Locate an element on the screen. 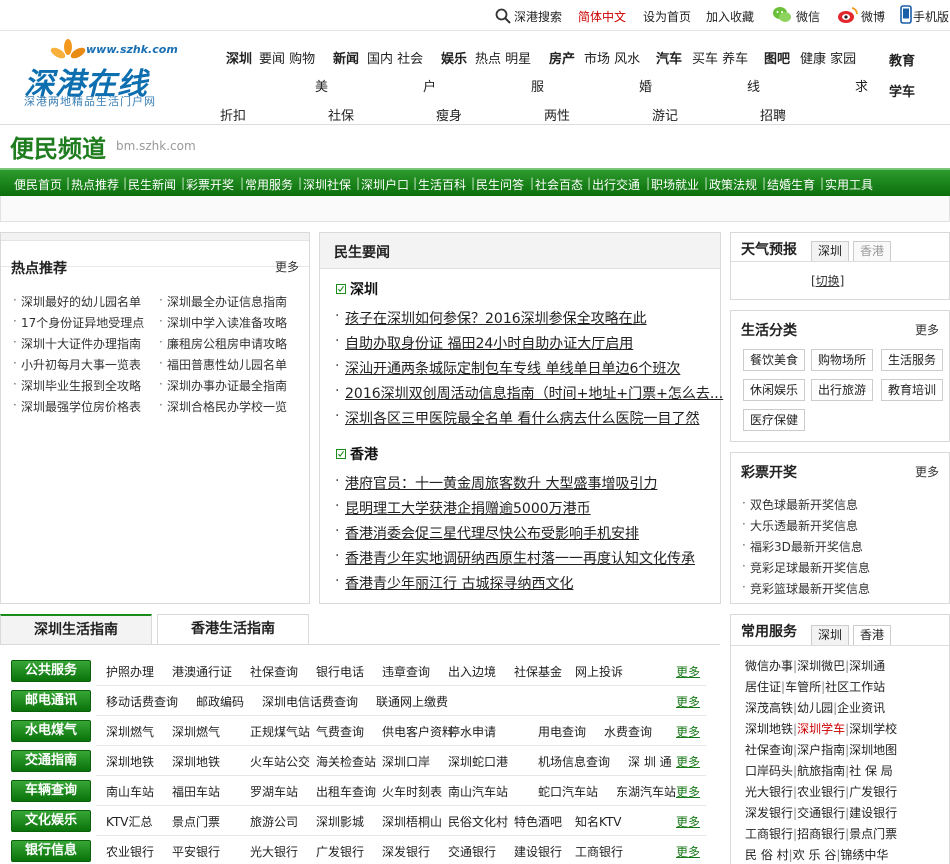  life-category-tag: 医疗保健 is located at coordinates (774, 420).